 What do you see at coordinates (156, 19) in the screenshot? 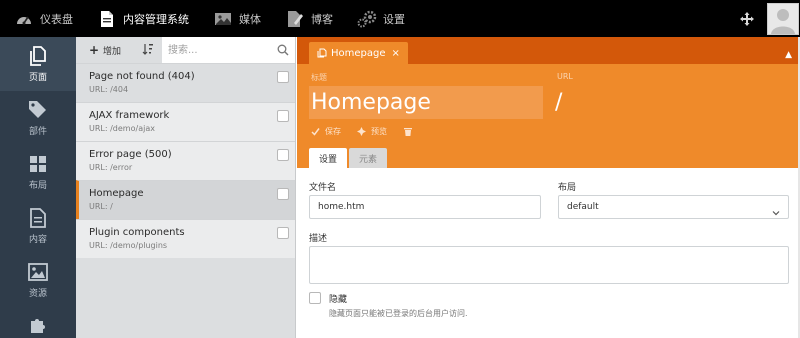
I see `topnav-cms-label: 内容管理系统` at bounding box center [156, 19].